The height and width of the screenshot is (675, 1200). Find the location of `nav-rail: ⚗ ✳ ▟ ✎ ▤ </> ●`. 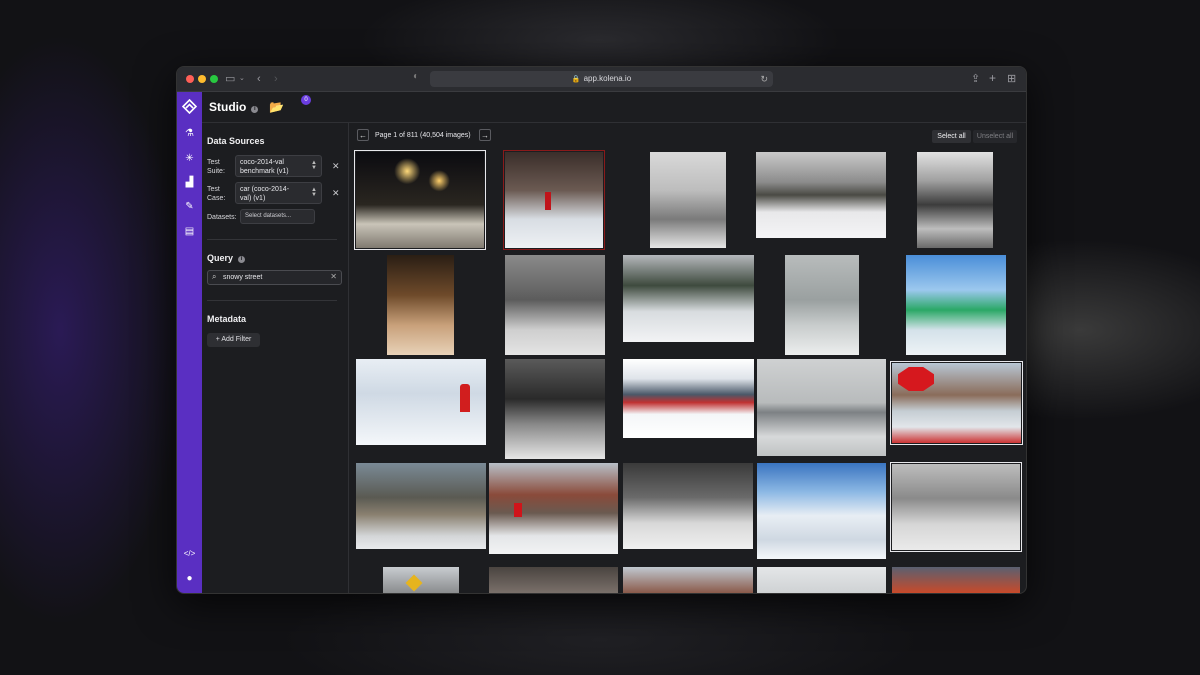

nav-rail: ⚗ ✳ ▟ ✎ ▤ </> ● is located at coordinates (189, 342).